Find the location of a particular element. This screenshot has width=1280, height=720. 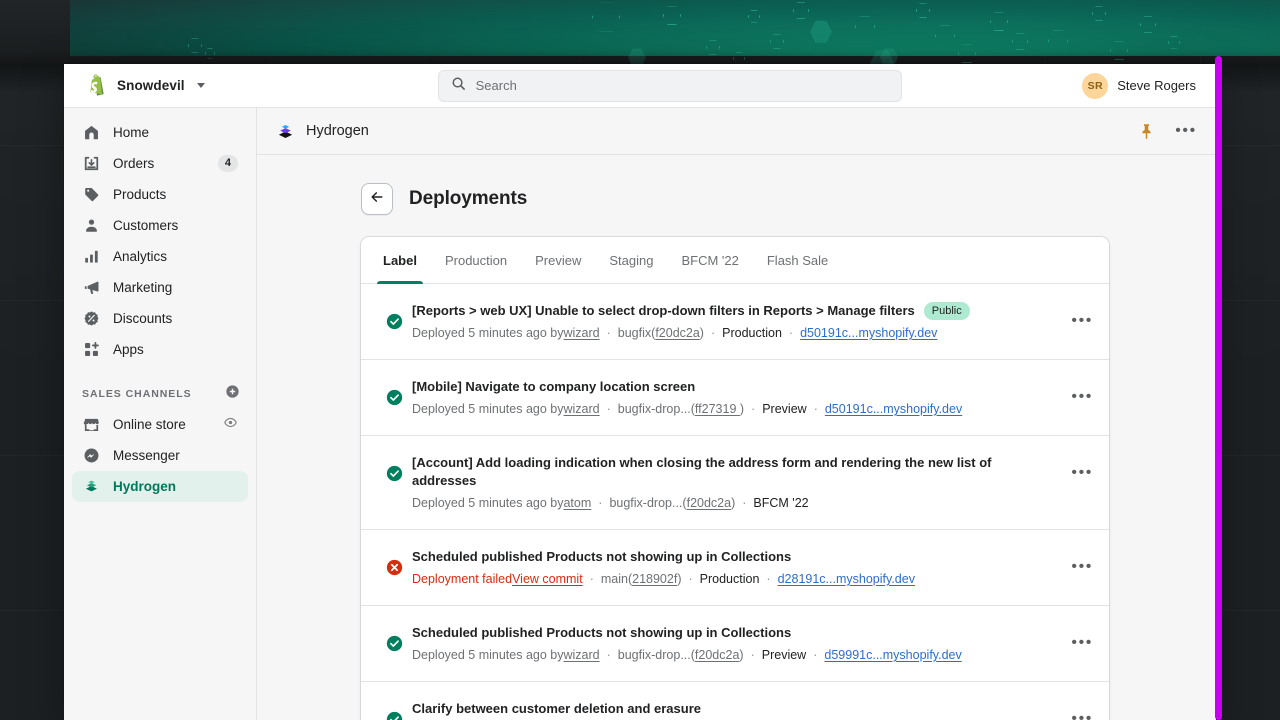

view-commit-link: View commit is located at coordinates (547, 579).